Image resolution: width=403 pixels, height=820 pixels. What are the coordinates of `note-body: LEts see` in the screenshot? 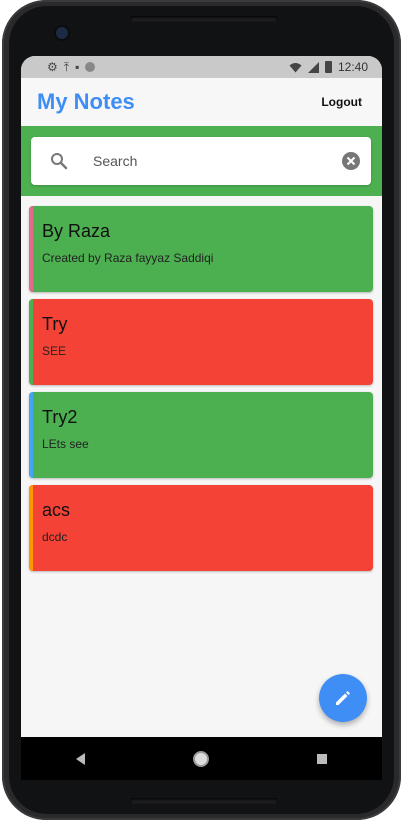 It's located at (65, 444).